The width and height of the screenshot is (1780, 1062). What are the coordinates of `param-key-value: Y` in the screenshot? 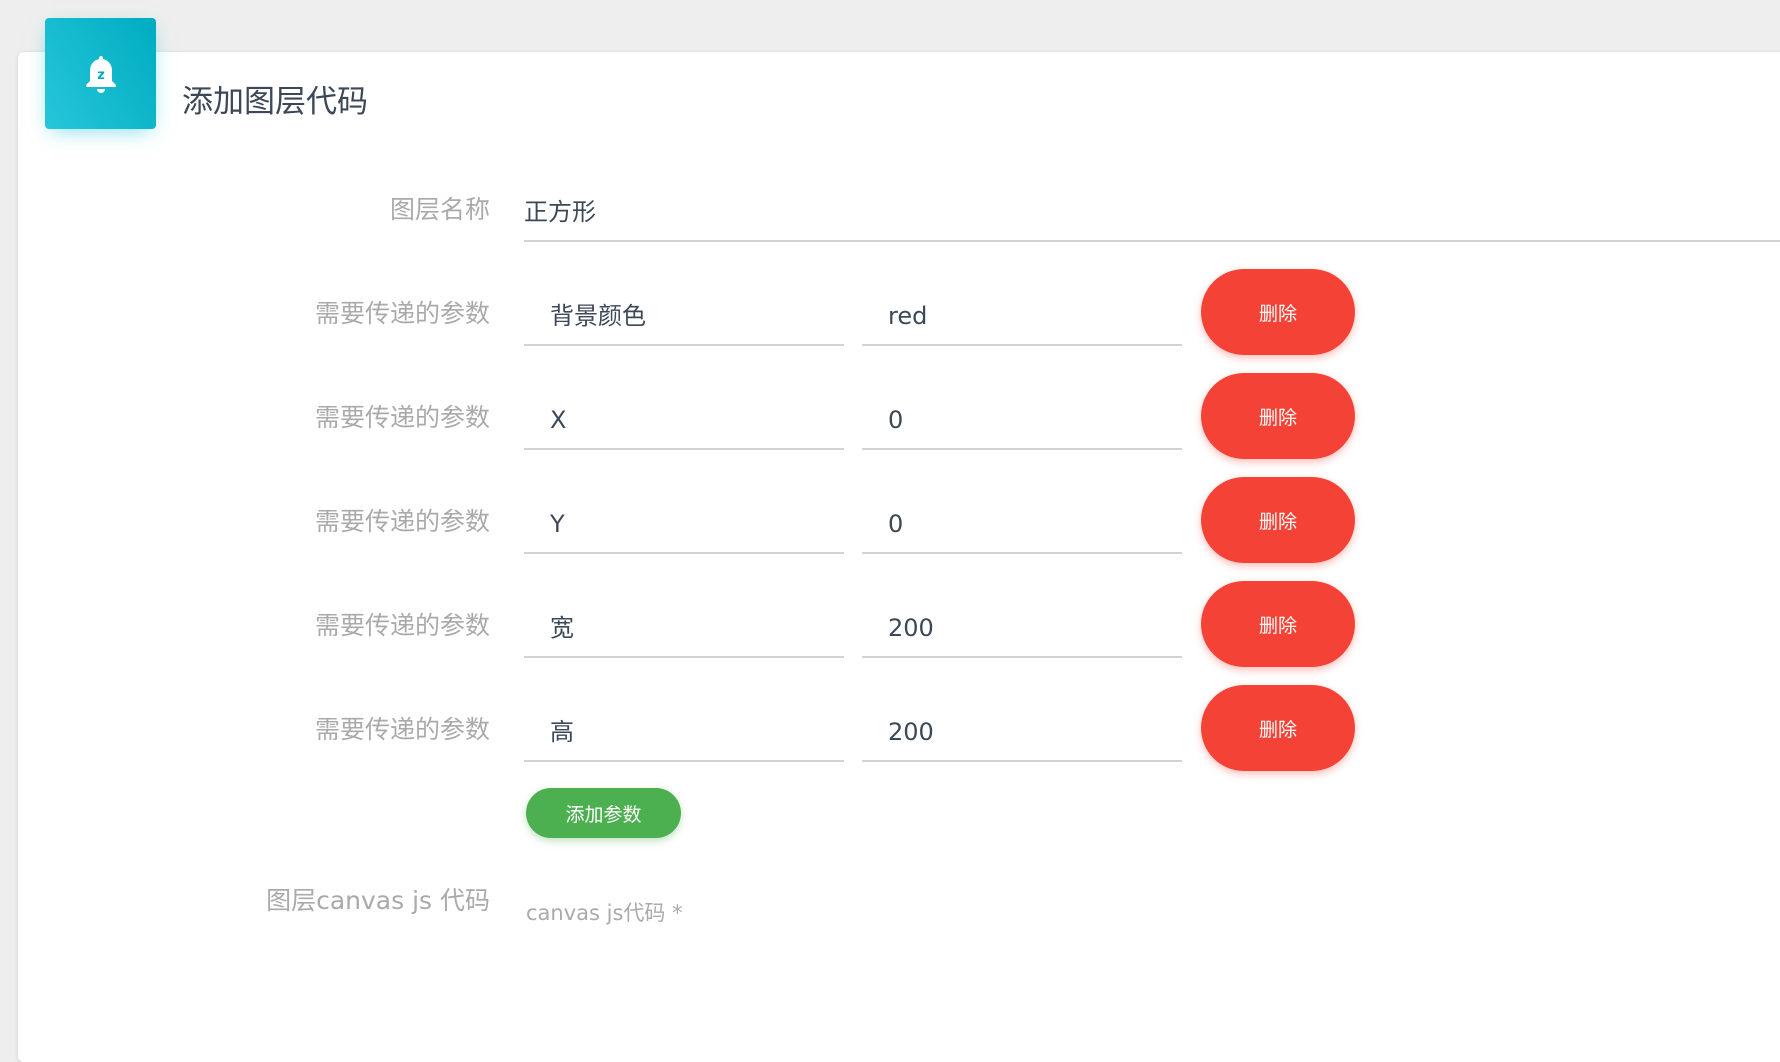 It's located at (557, 524).